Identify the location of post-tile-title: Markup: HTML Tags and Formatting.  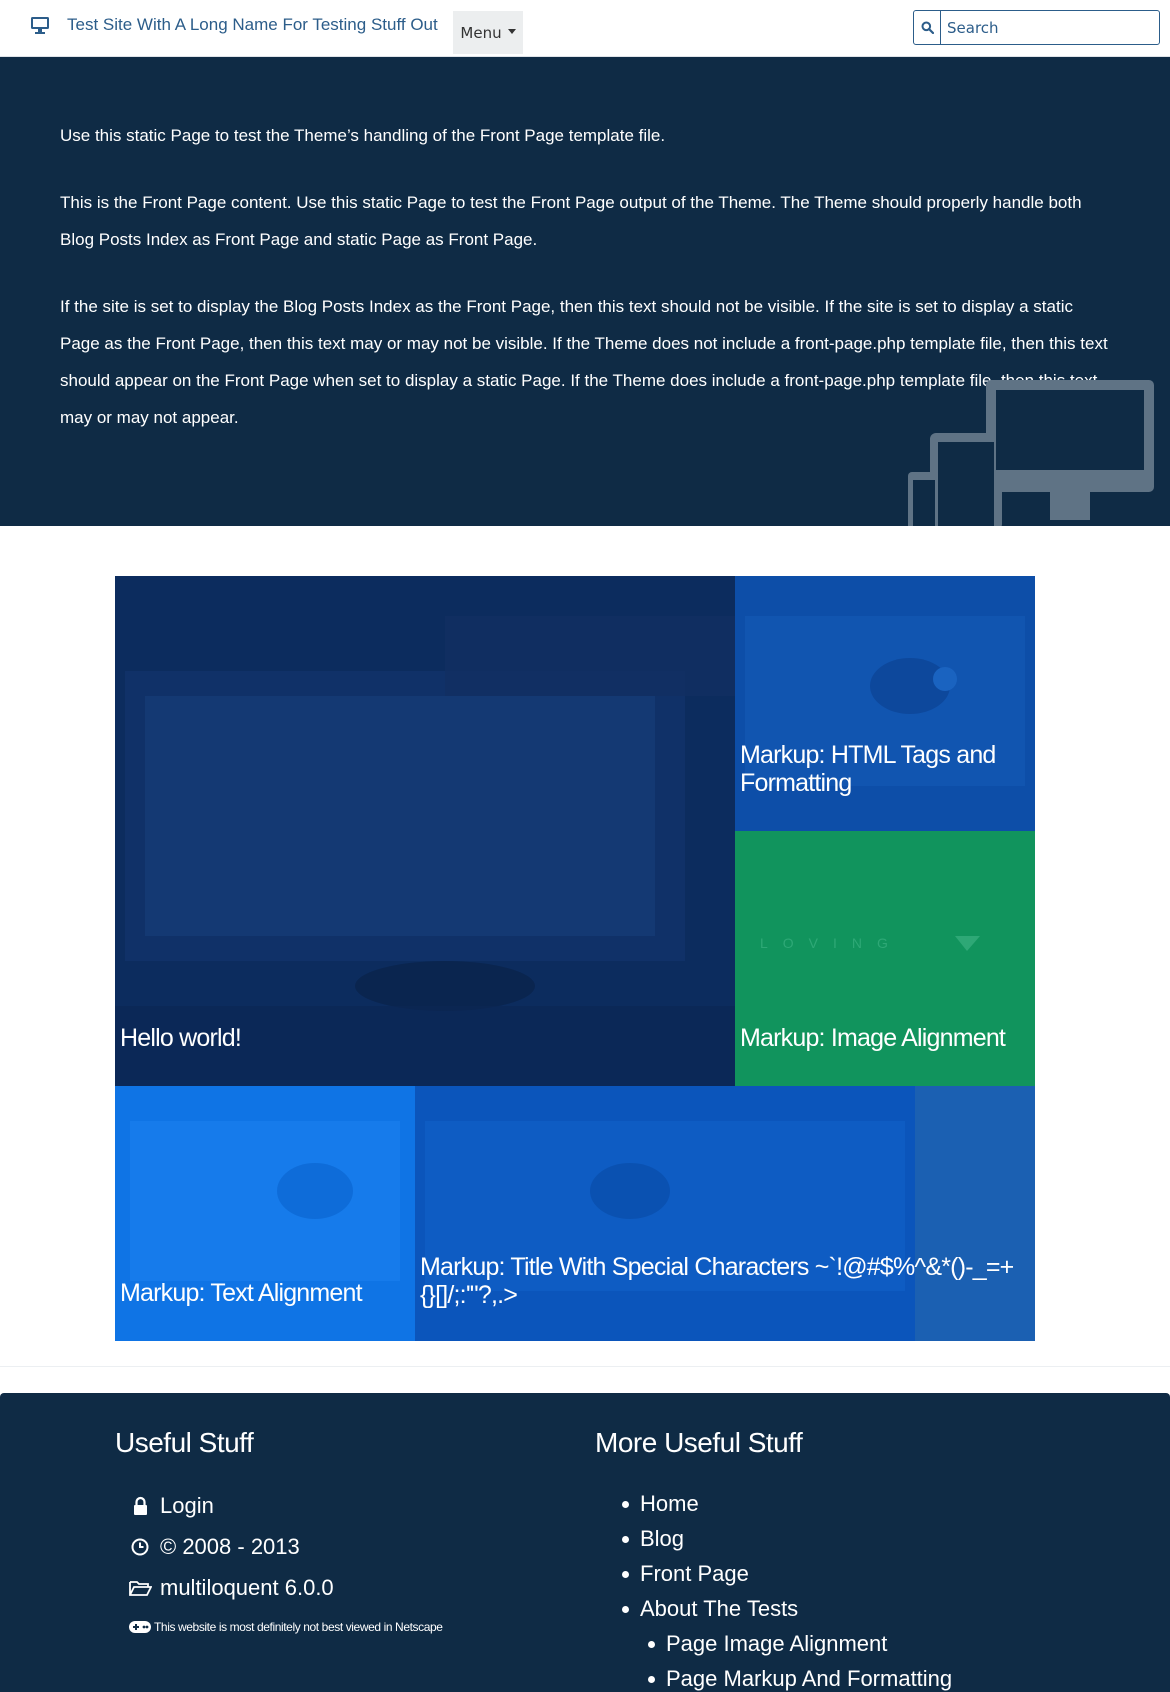
(868, 769).